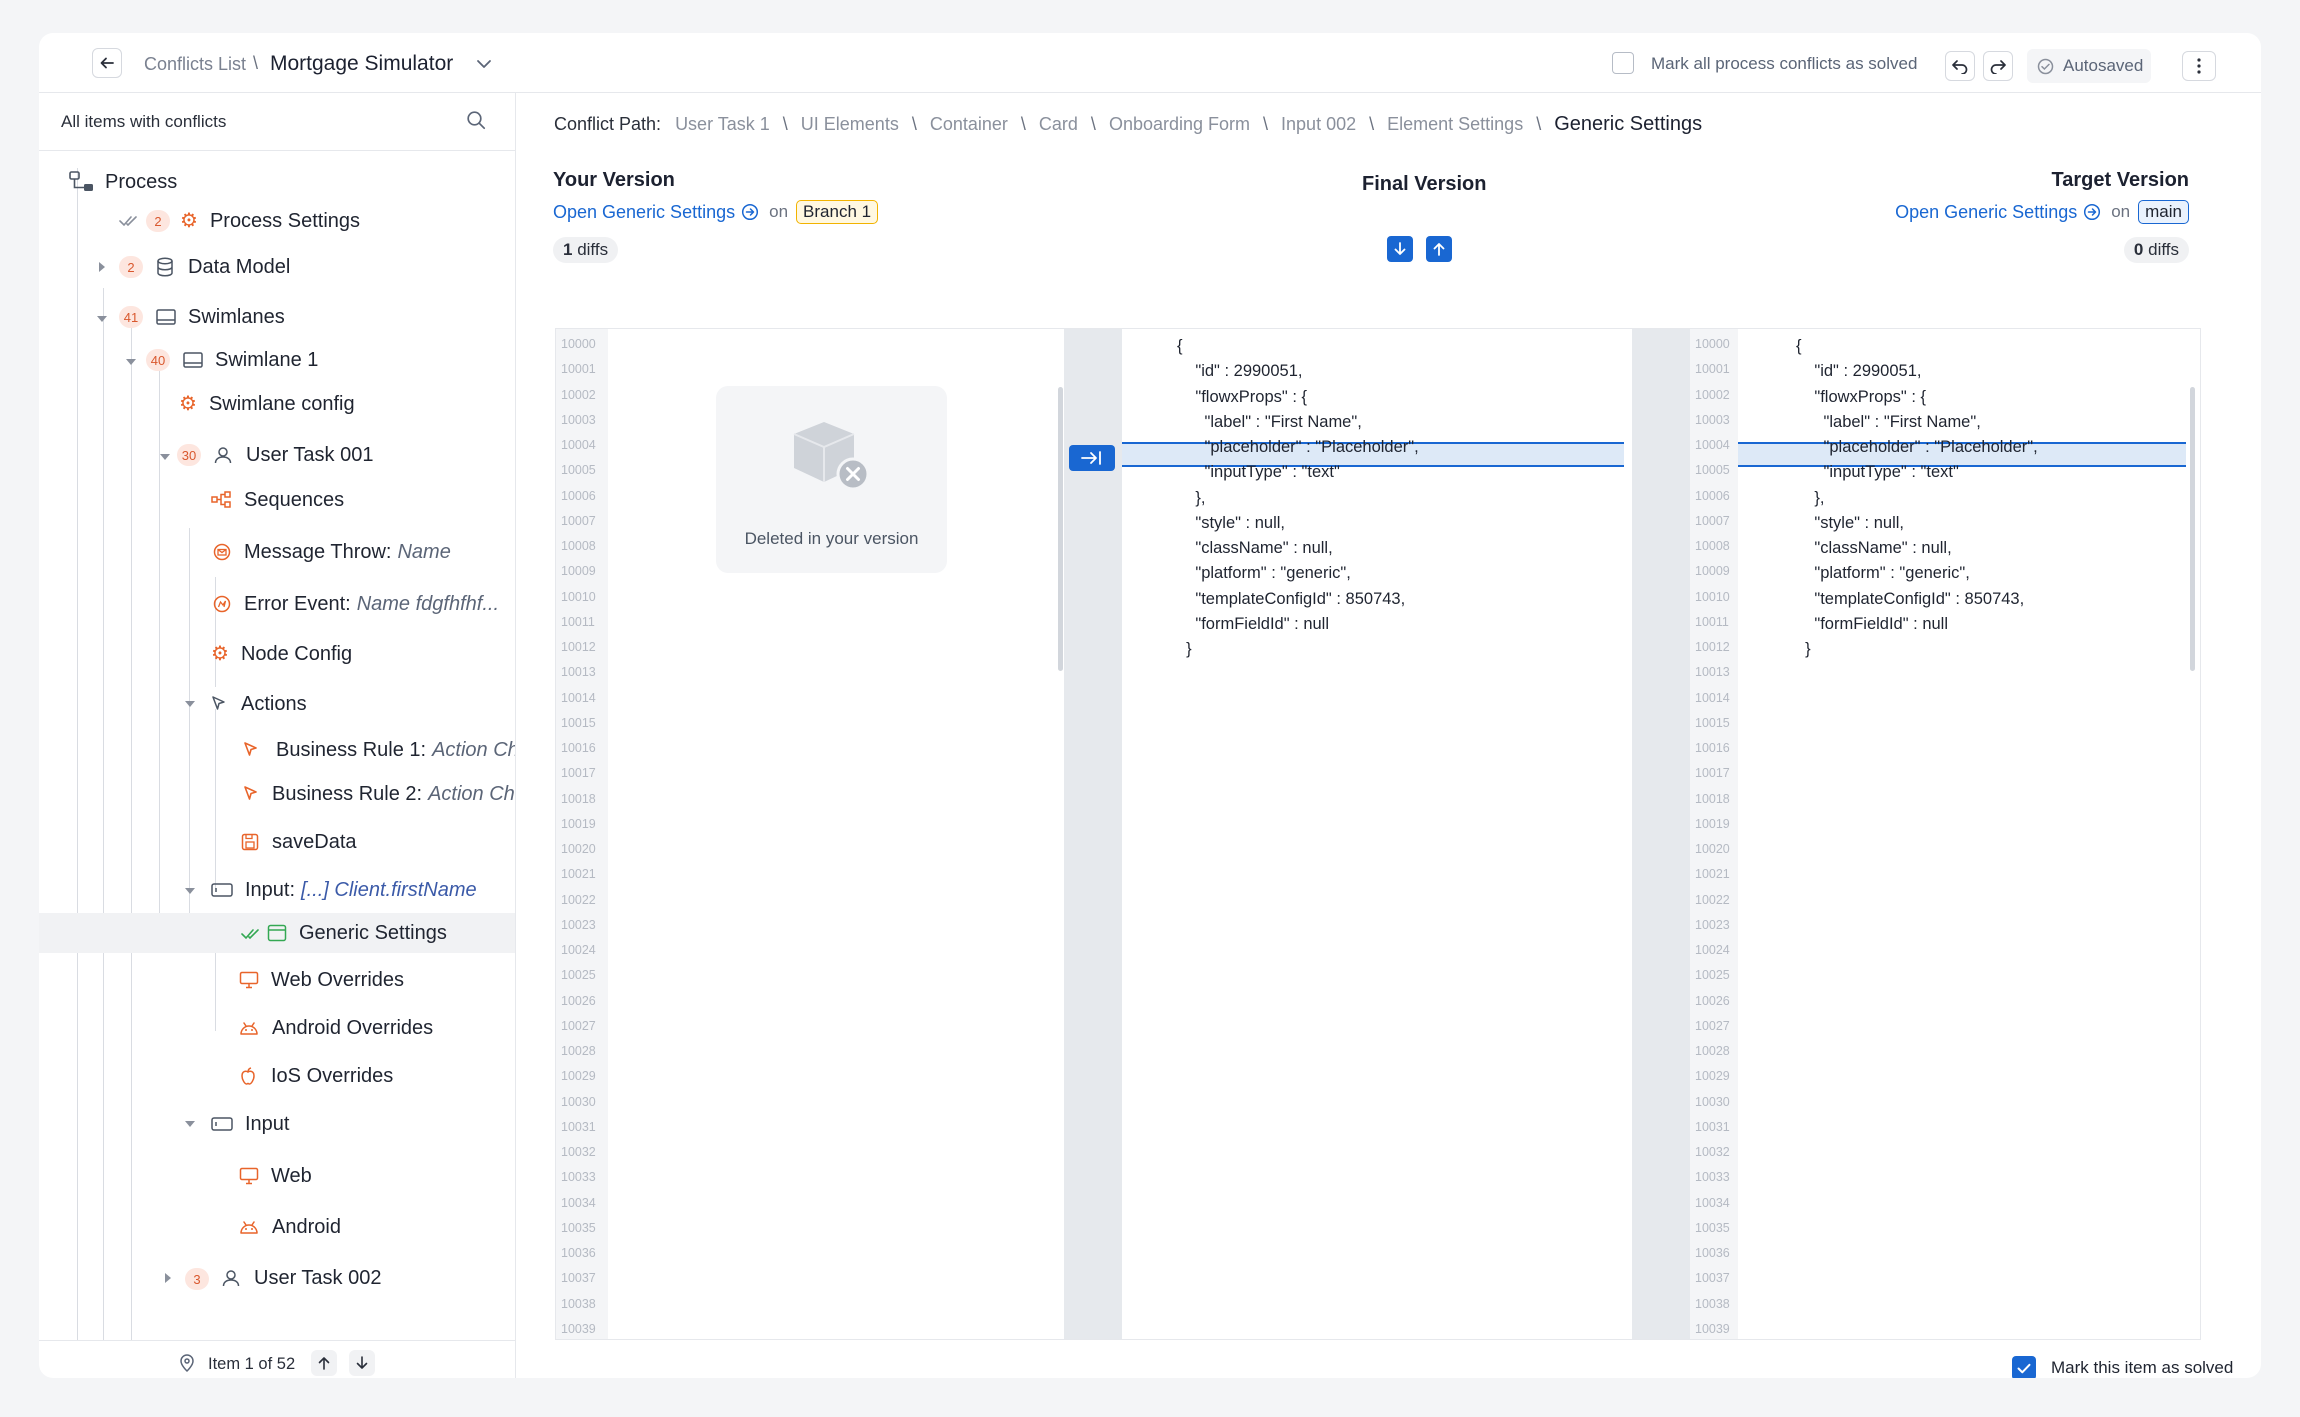 The width and height of the screenshot is (2300, 1417). I want to click on line-number: 10001, so click(578, 369).